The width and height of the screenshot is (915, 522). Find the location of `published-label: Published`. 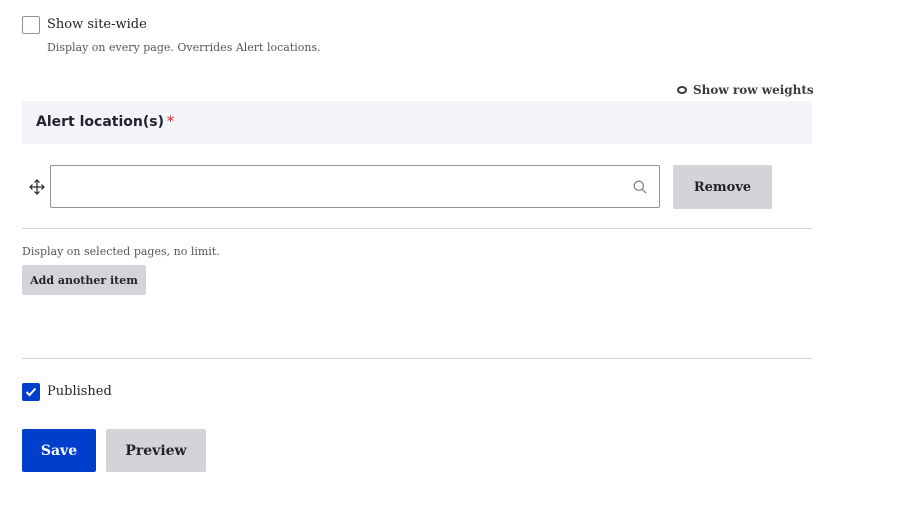

published-label: Published is located at coordinates (79, 391).